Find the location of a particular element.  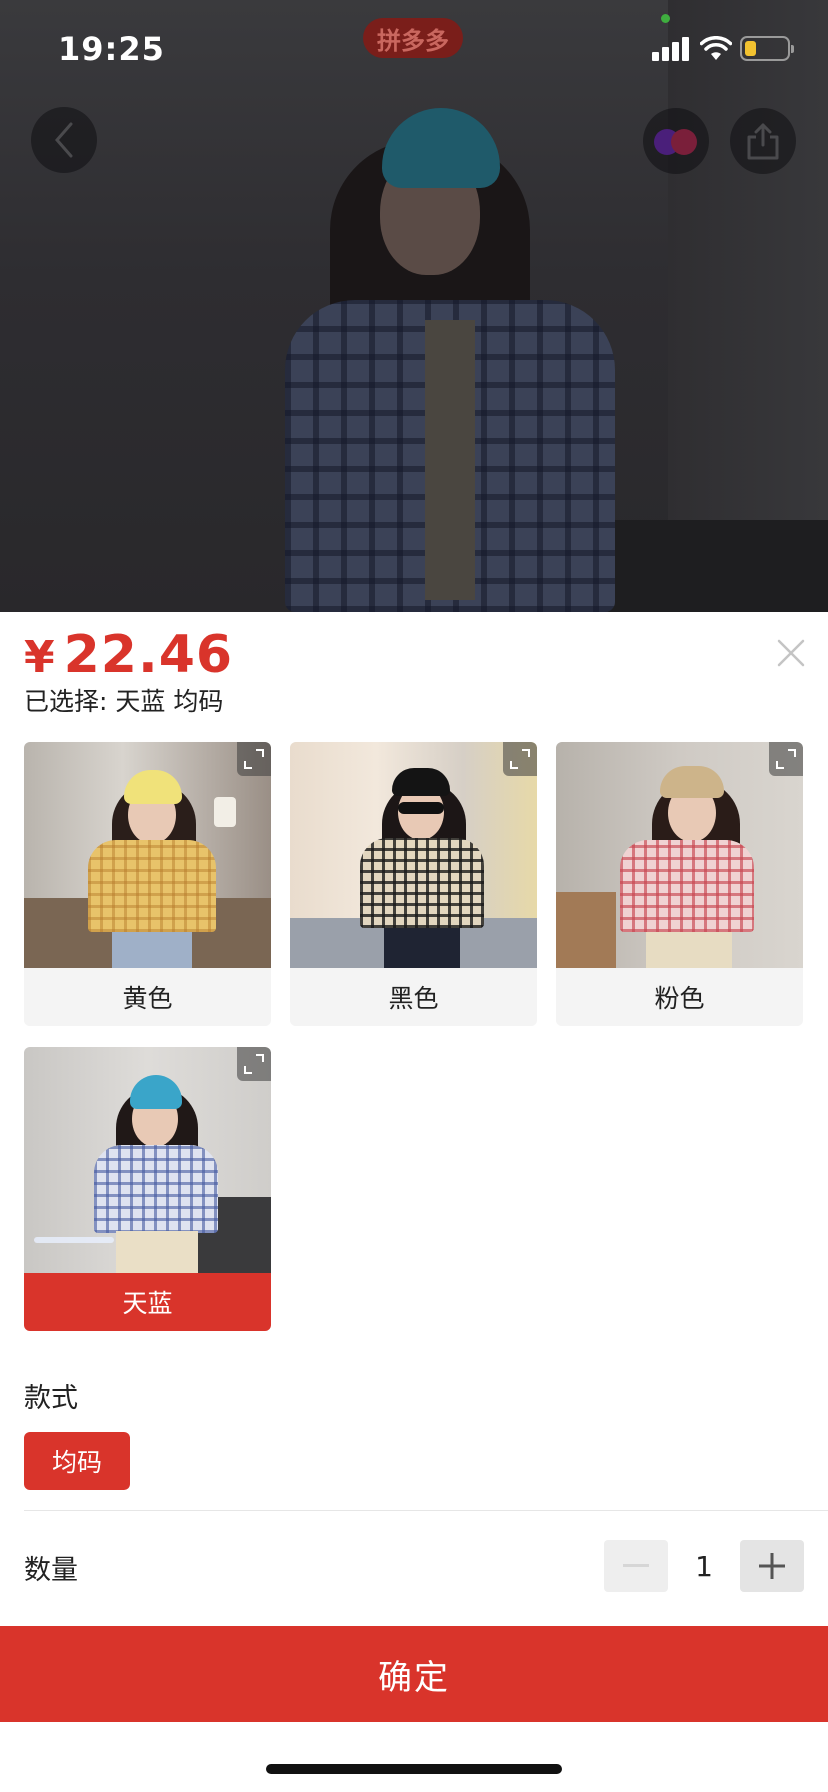

share-icon is located at coordinates (763, 141).